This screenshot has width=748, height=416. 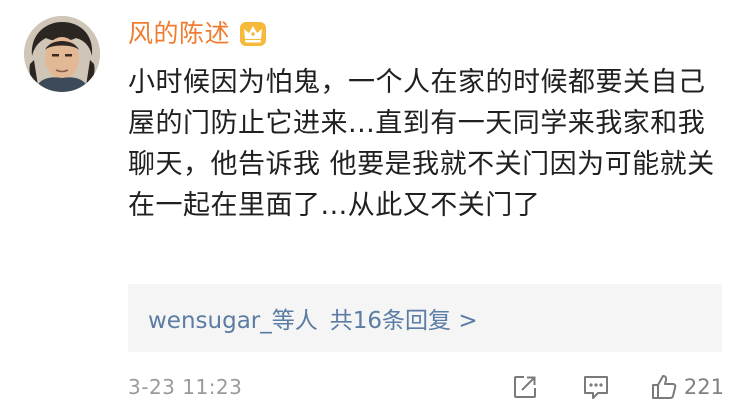 I want to click on like-count: 221, so click(x=703, y=387).